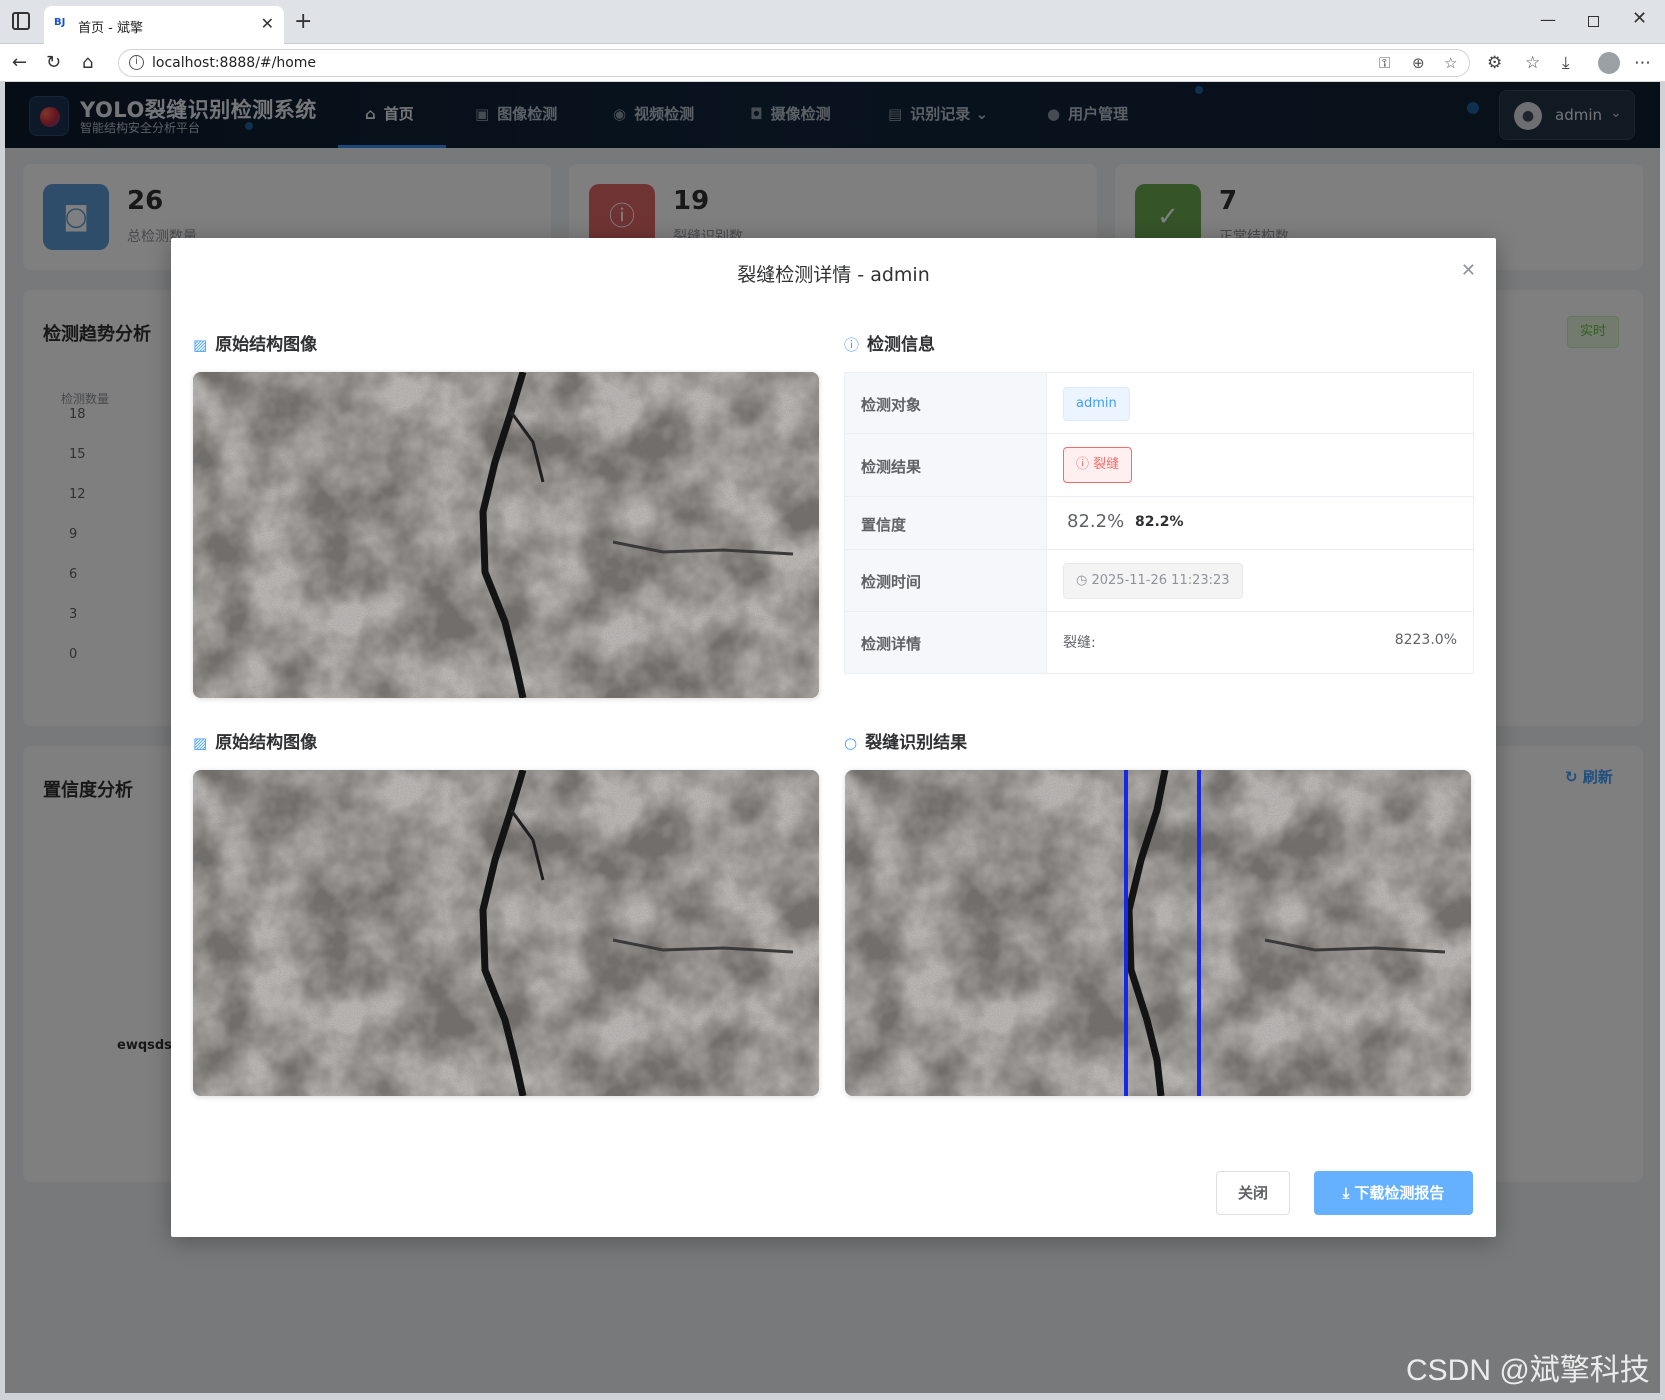 Image resolution: width=1665 pixels, height=1400 pixels. What do you see at coordinates (891, 644) in the screenshot?
I see `info-key: 检测详情` at bounding box center [891, 644].